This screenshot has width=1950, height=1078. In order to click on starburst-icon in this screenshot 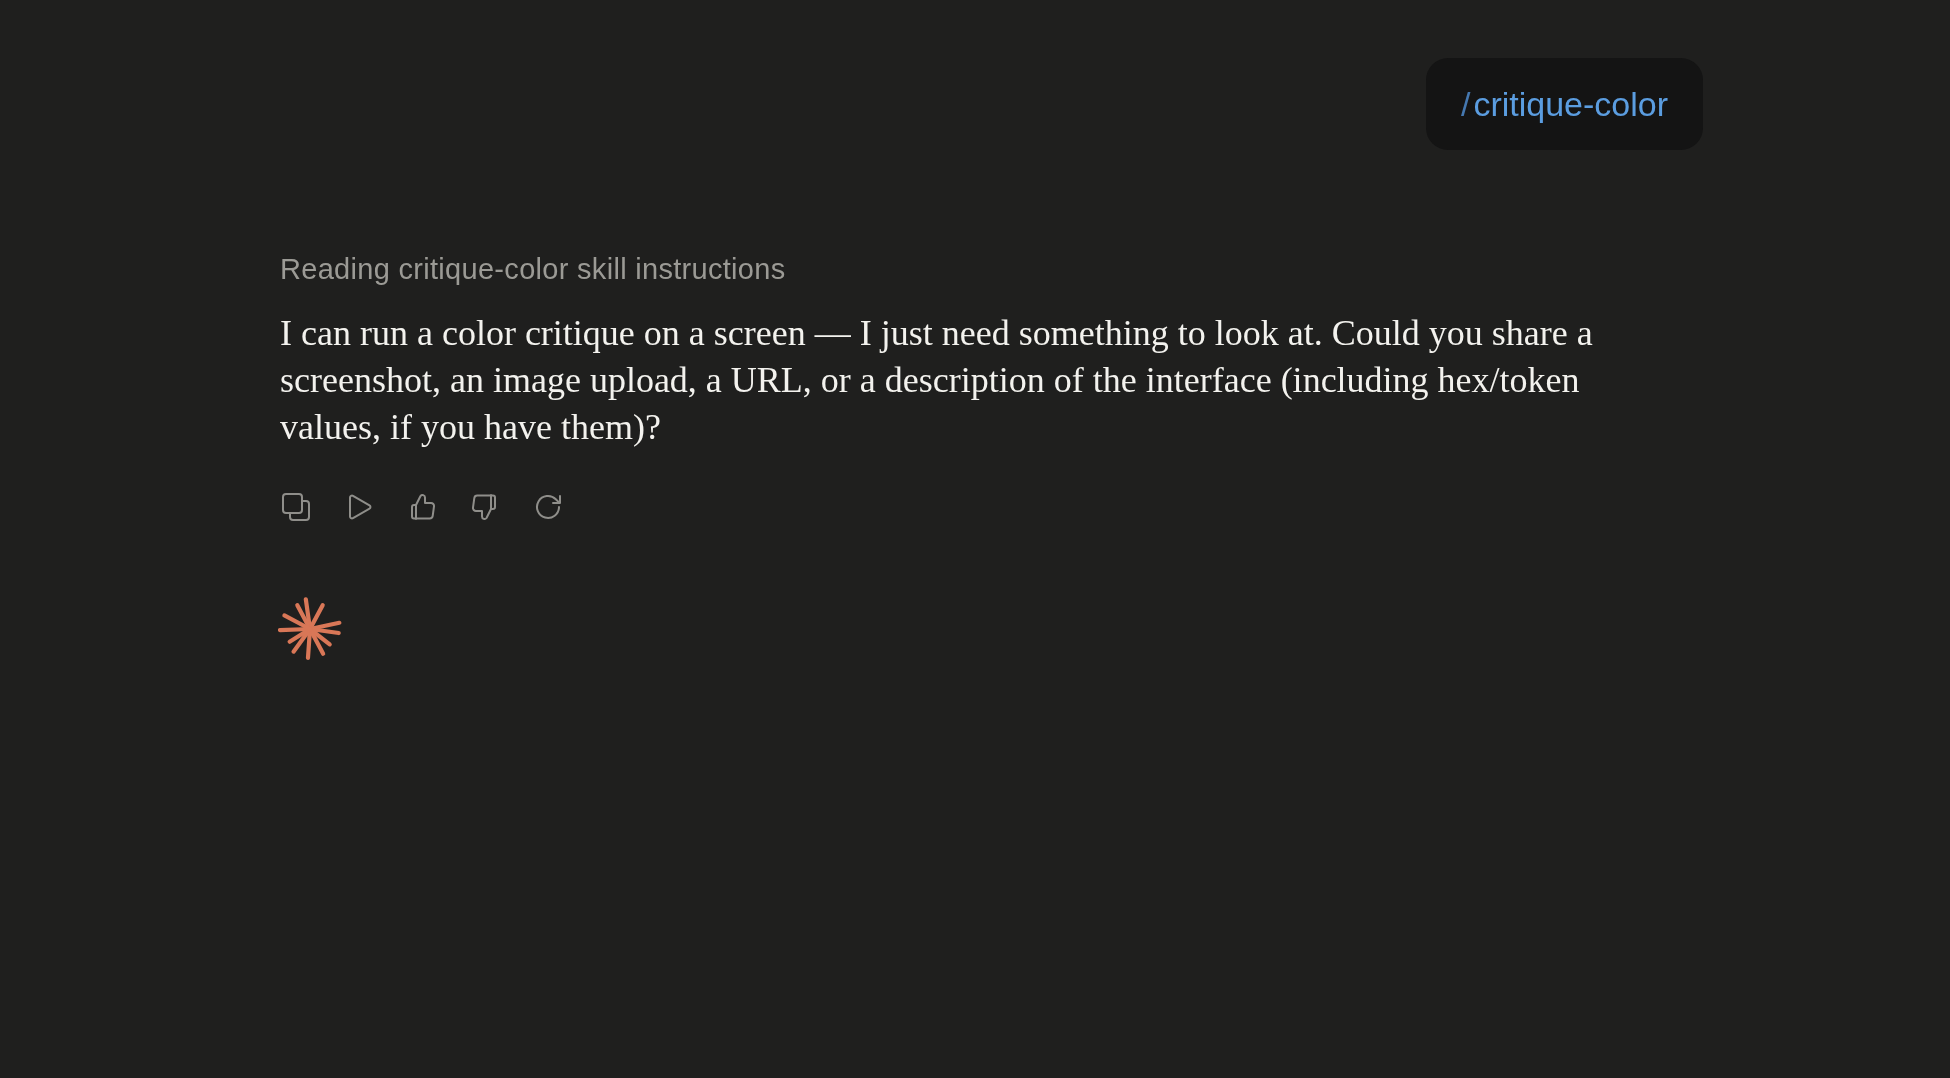, I will do `click(310, 629)`.